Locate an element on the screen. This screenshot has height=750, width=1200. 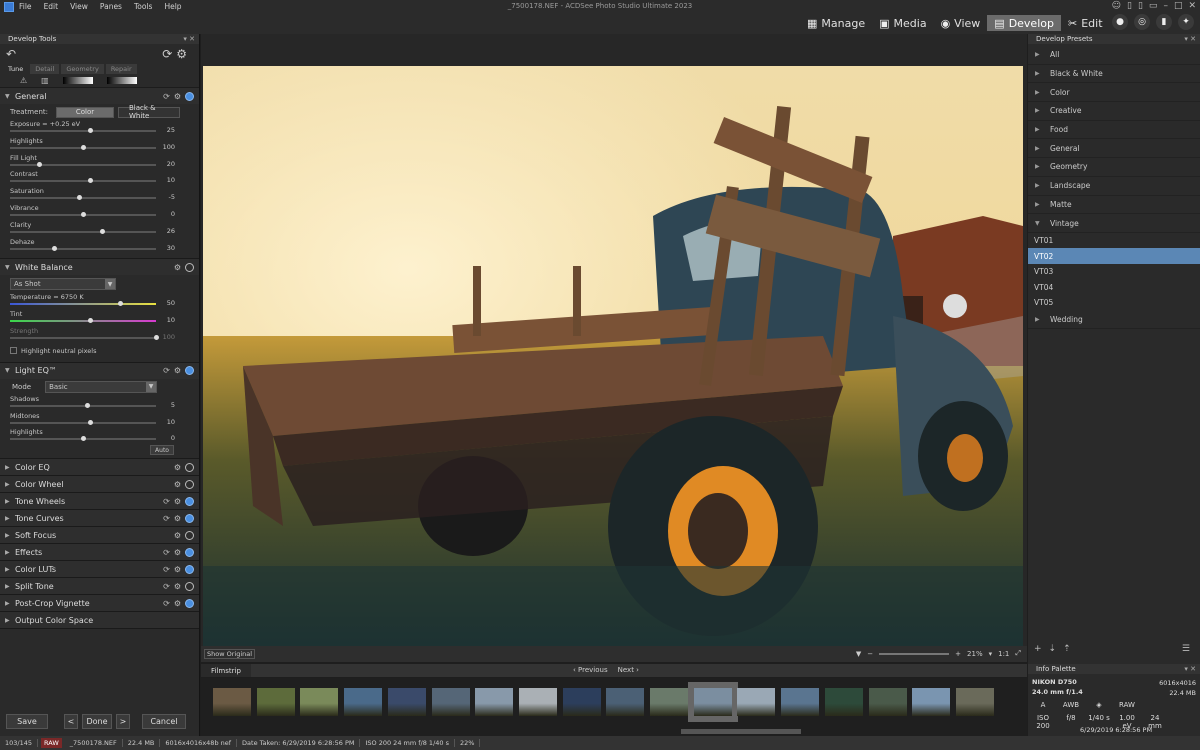
section-header: ▶ Soft Focus ⚙ is located at coordinates (99, 535).